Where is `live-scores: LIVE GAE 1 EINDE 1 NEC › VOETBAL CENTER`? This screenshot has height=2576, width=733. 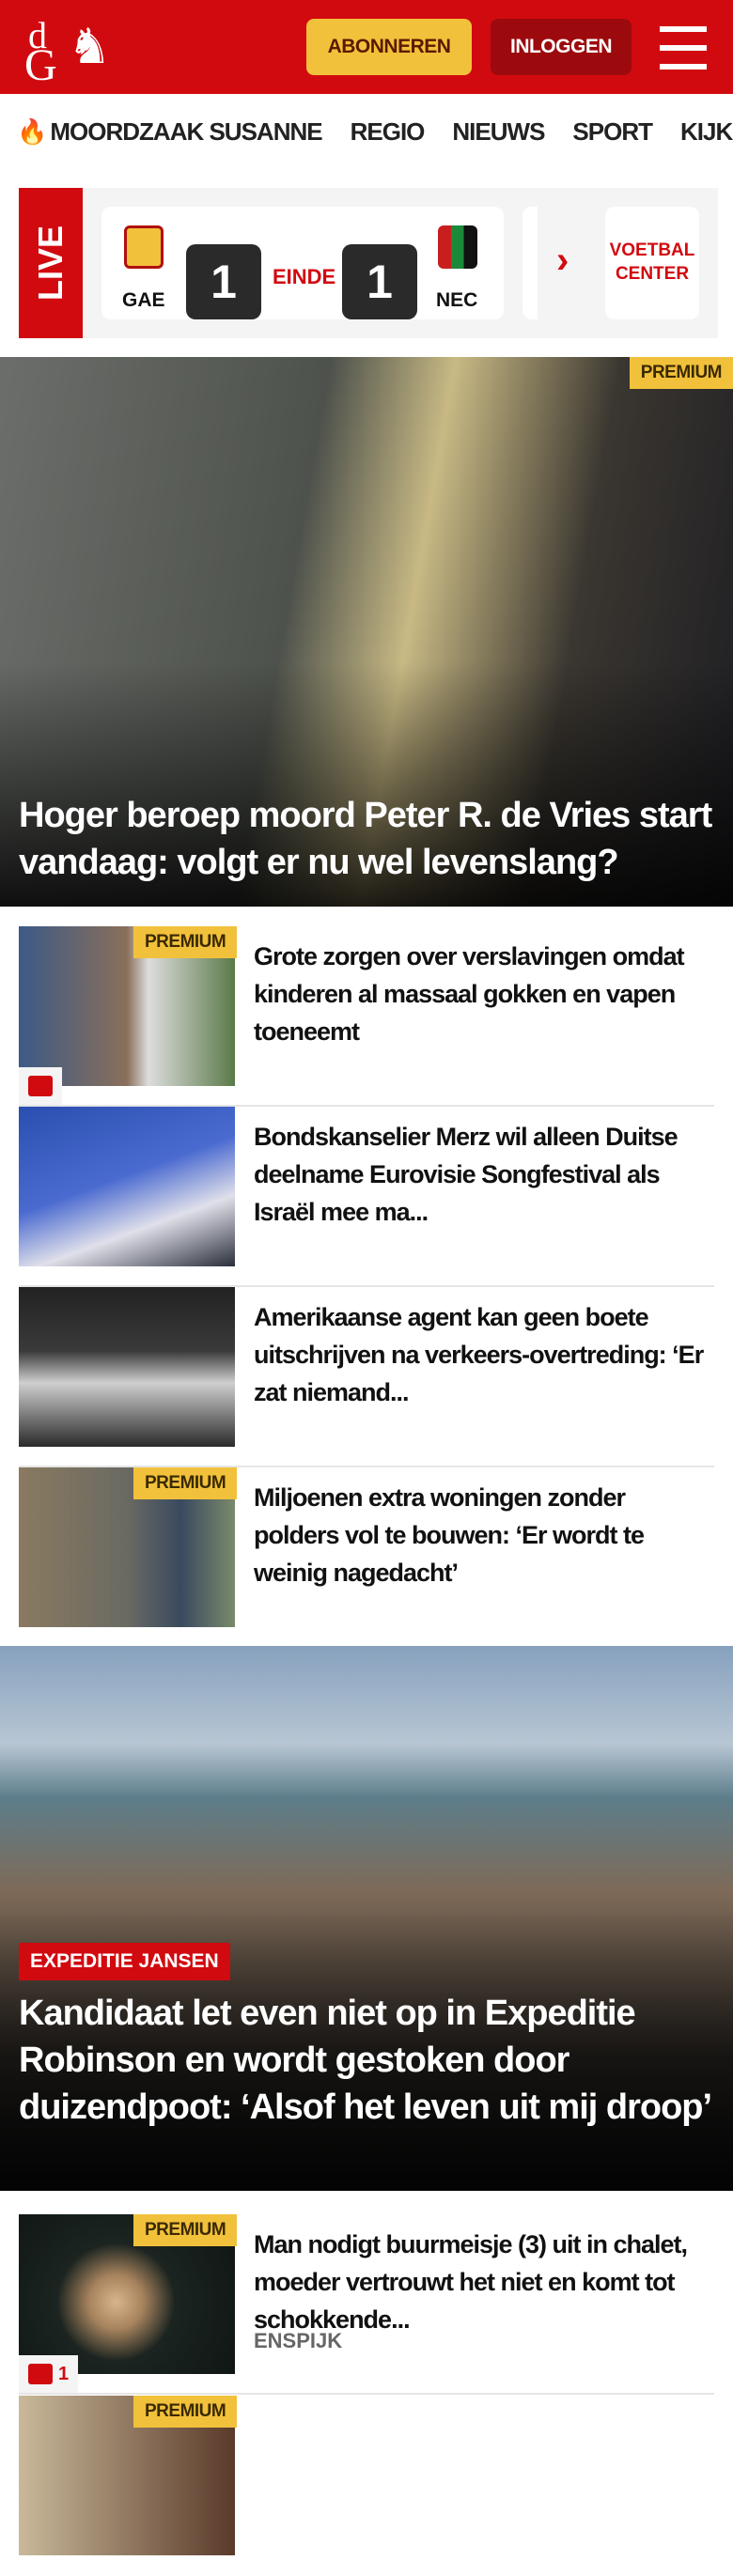
live-scores: LIVE GAE 1 EINDE 1 NEC › VOETBAL CENTER is located at coordinates (368, 263).